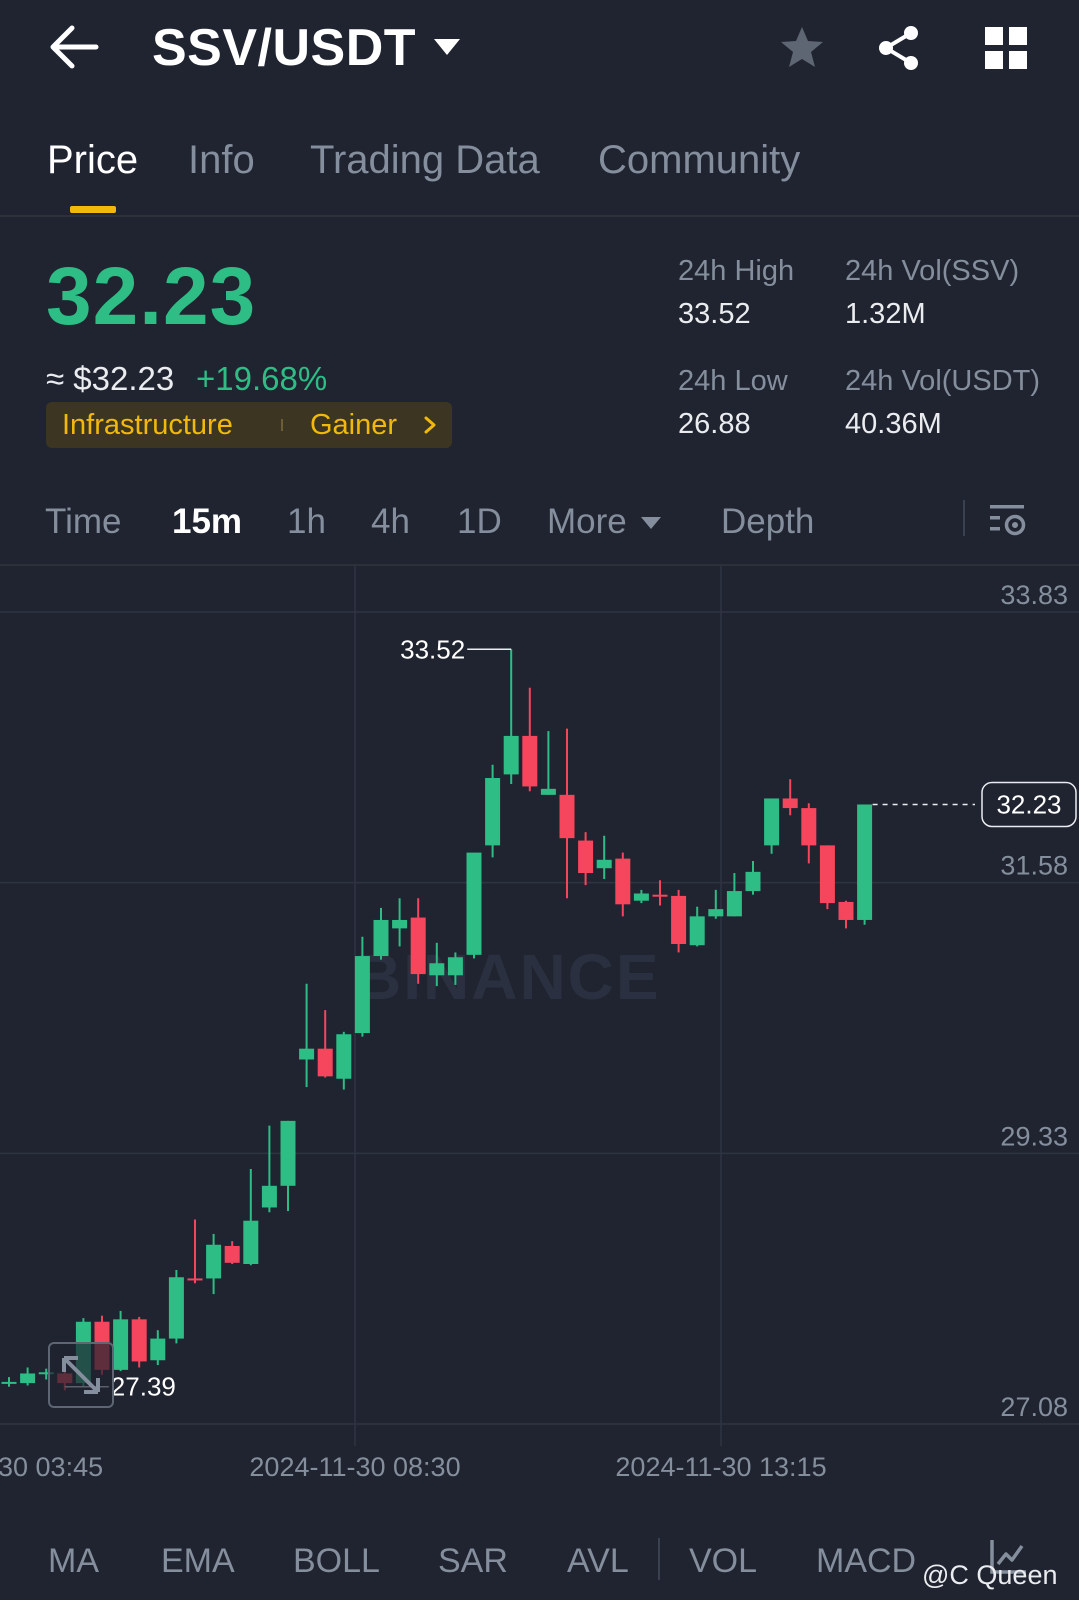 The image size is (1079, 1600). I want to click on last-price-axis-label: 32.23, so click(1028, 804).